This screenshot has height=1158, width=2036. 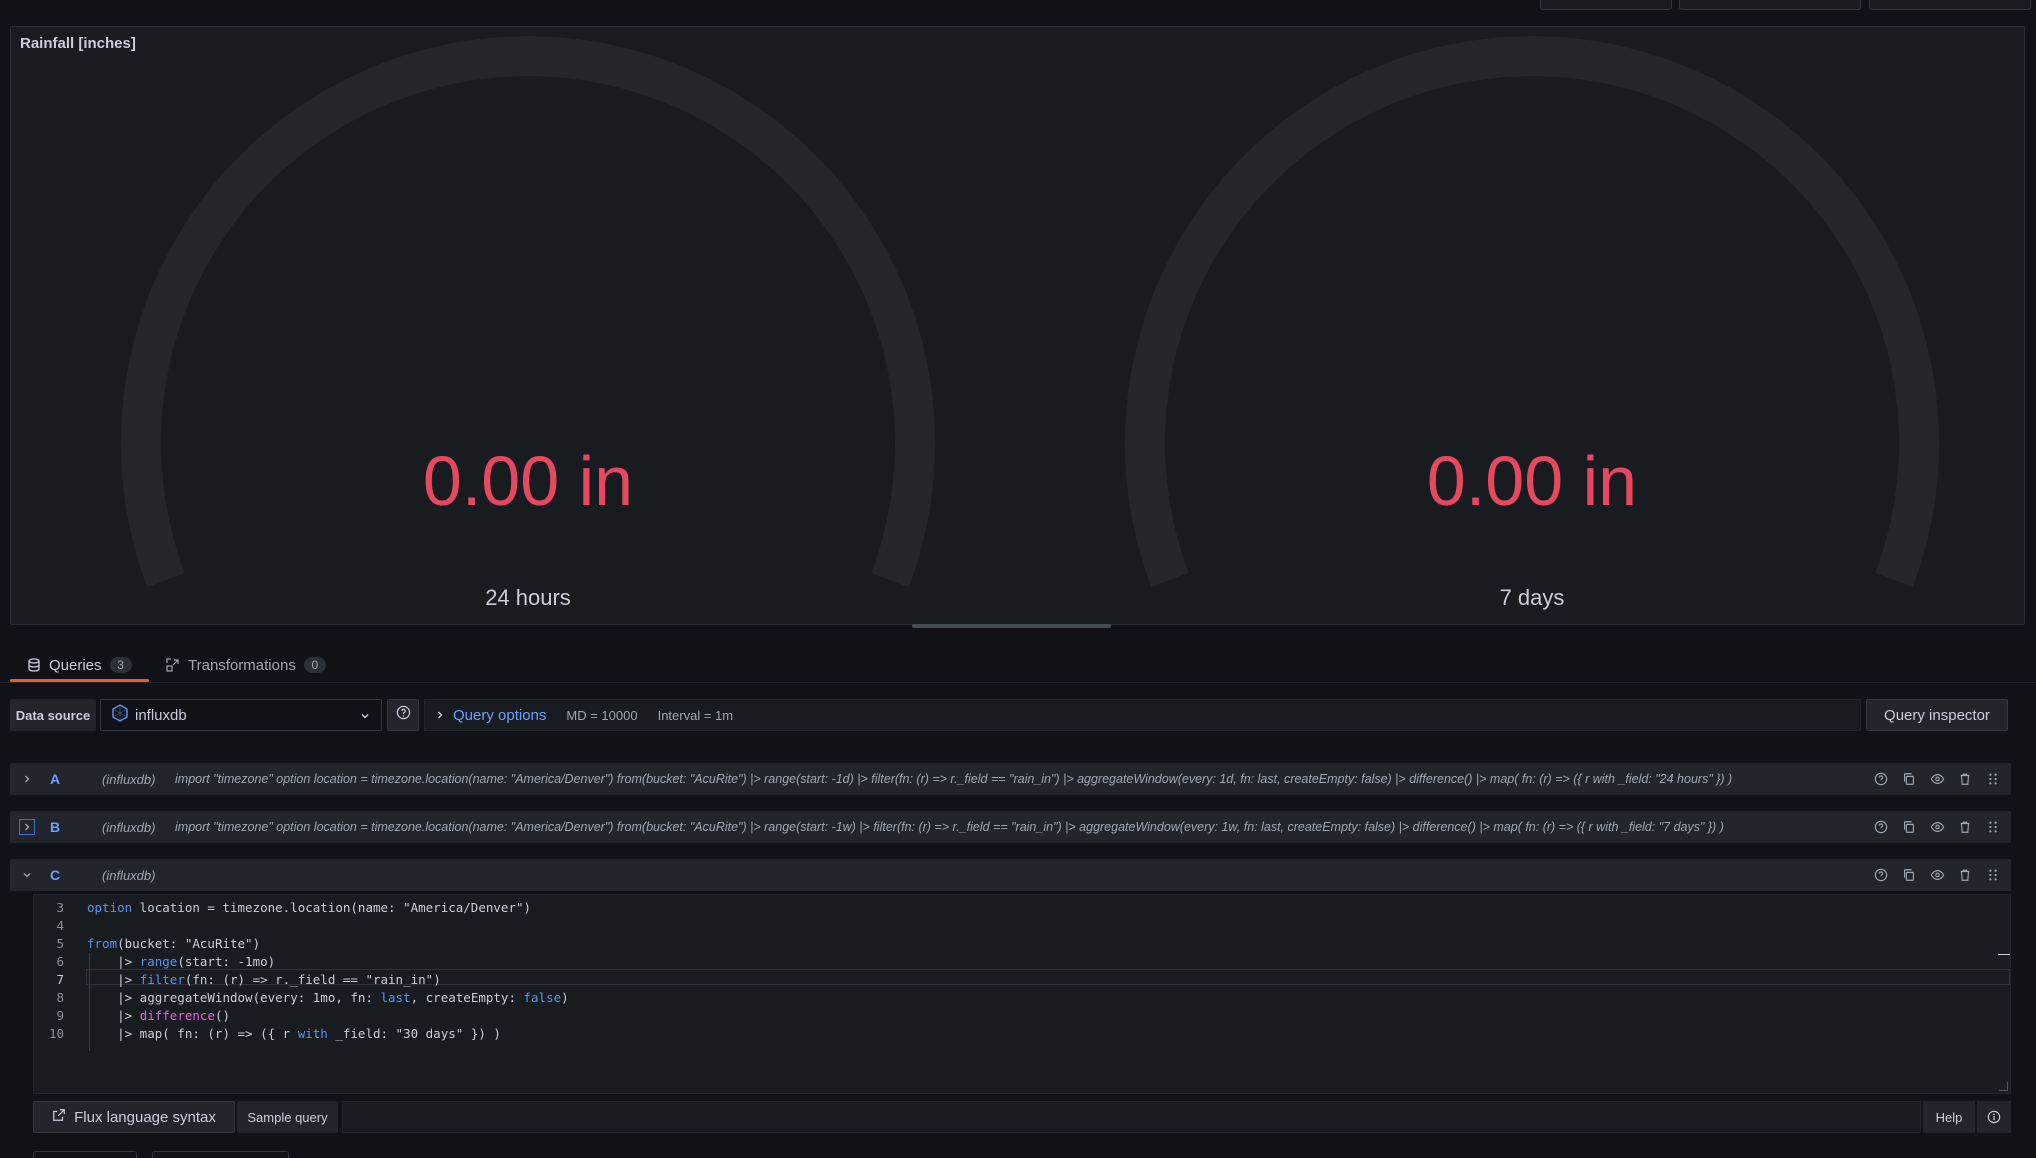 I want to click on tab-transformations: Transformations 0, so click(x=246, y=665).